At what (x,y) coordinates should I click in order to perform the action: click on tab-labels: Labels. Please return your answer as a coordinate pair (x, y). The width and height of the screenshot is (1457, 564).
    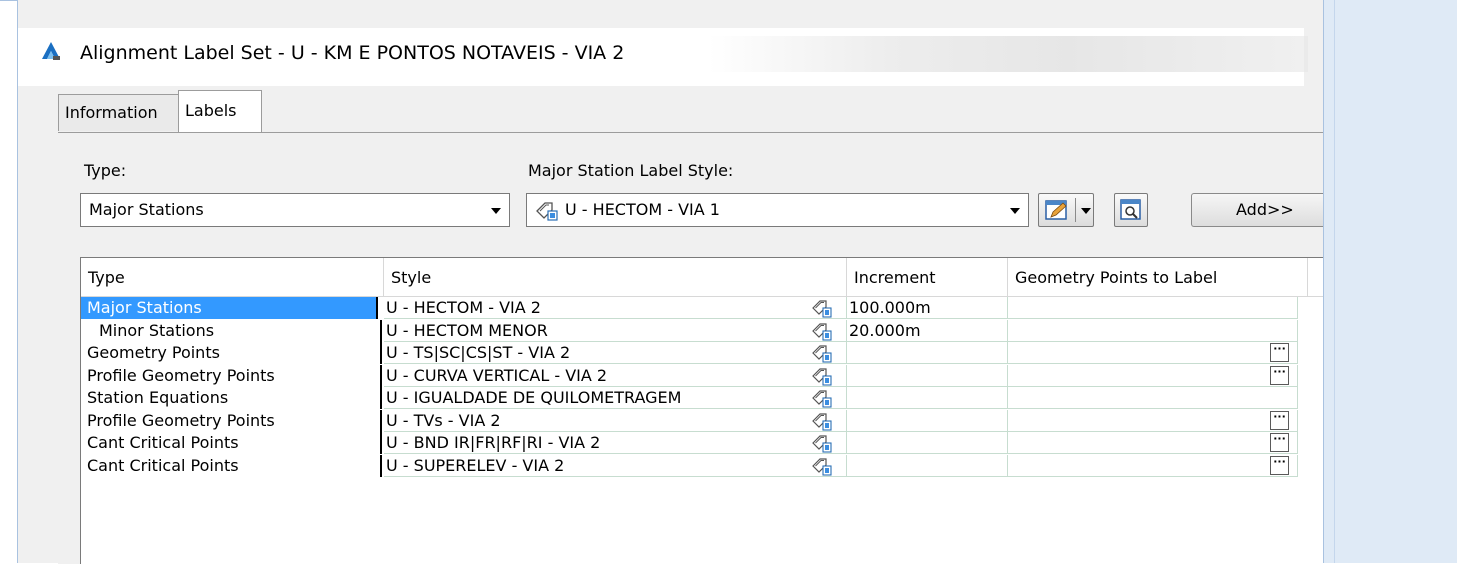
    Looking at the image, I should click on (220, 111).